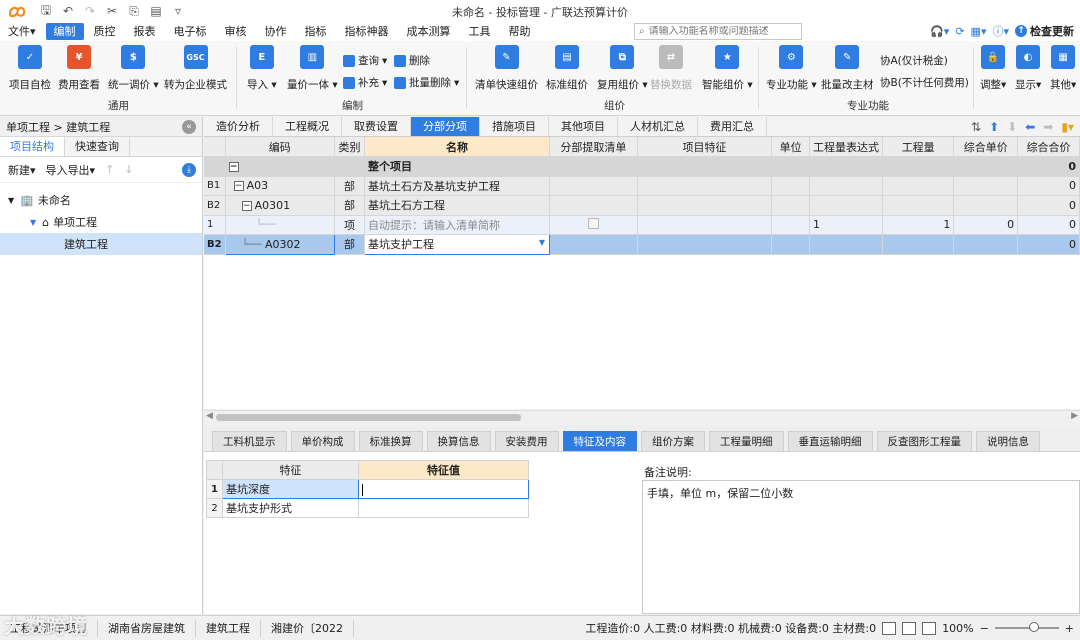  What do you see at coordinates (426, 82) in the screenshot?
I see `batch-delete-button: 批量删除 ▾` at bounding box center [426, 82].